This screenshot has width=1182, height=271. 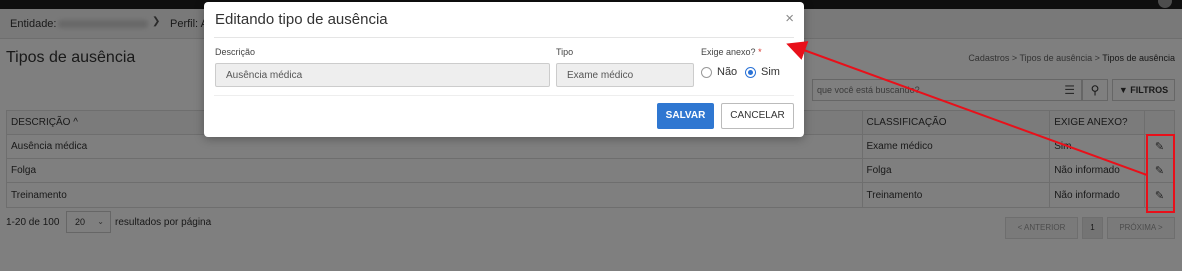 I want to click on modal-title: Editando tipo de ausência, so click(x=301, y=19).